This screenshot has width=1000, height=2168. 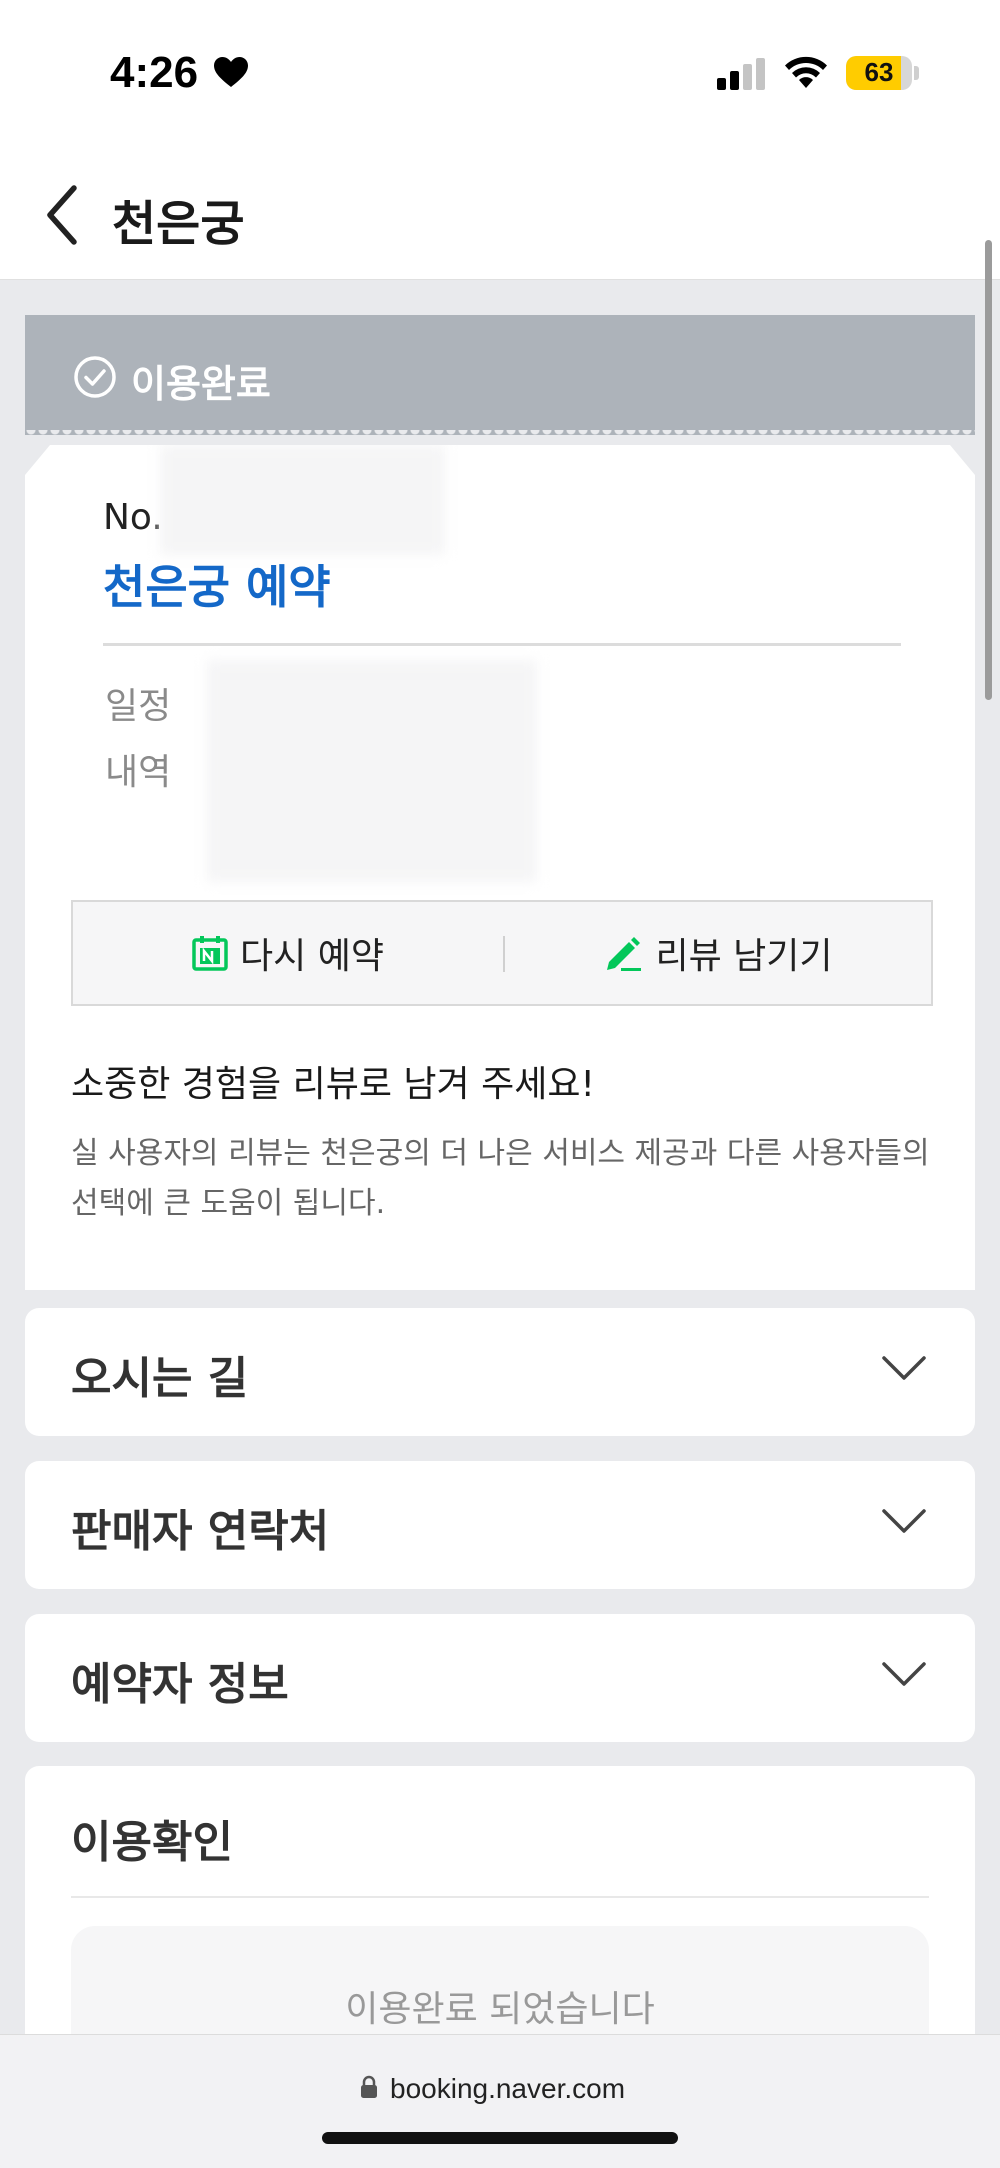 I want to click on action-bar: 다시 예약 리뷰 남기기, so click(x=502, y=953).